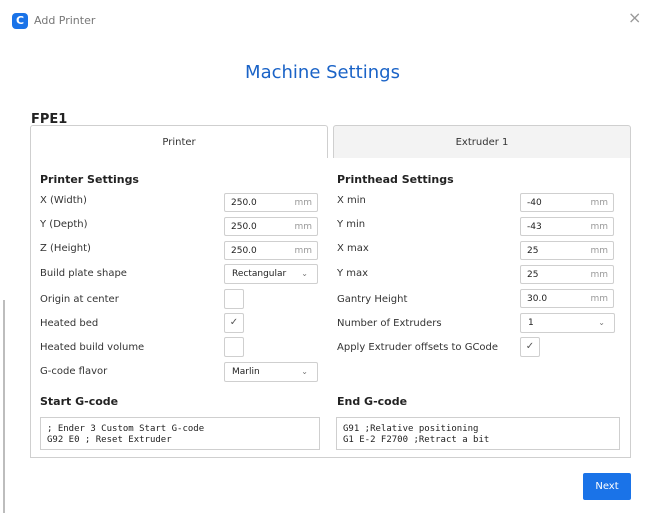 This screenshot has width=645, height=513. What do you see at coordinates (567, 323) in the screenshot?
I see `number-of-extruders-dropdown: 1 ⌄` at bounding box center [567, 323].